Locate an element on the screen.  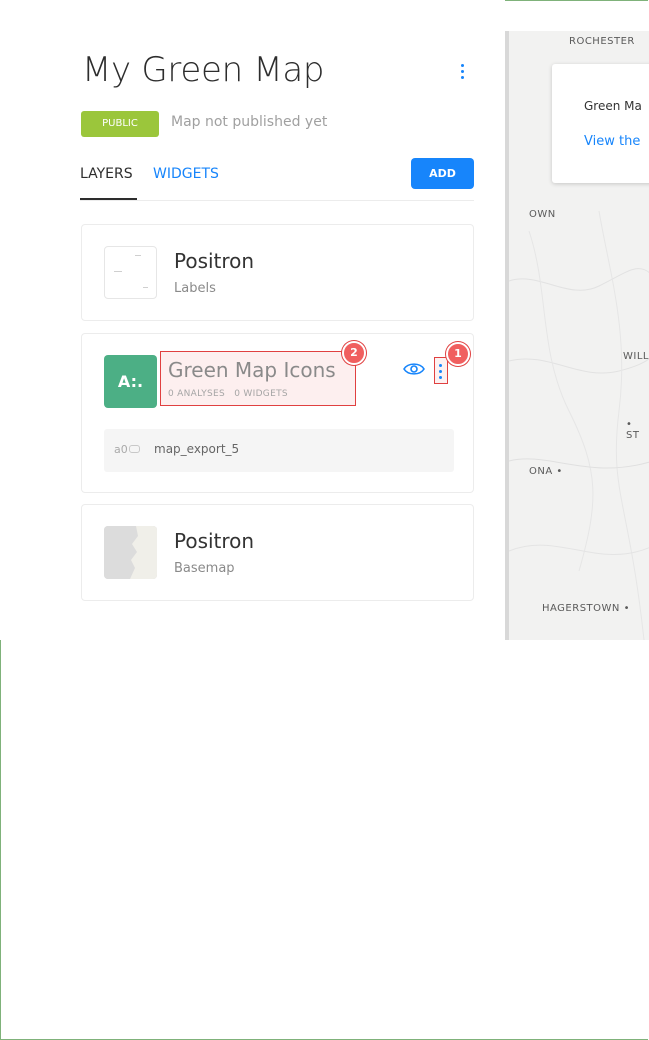
map-popup: Green Ma View the is located at coordinates (600, 123).